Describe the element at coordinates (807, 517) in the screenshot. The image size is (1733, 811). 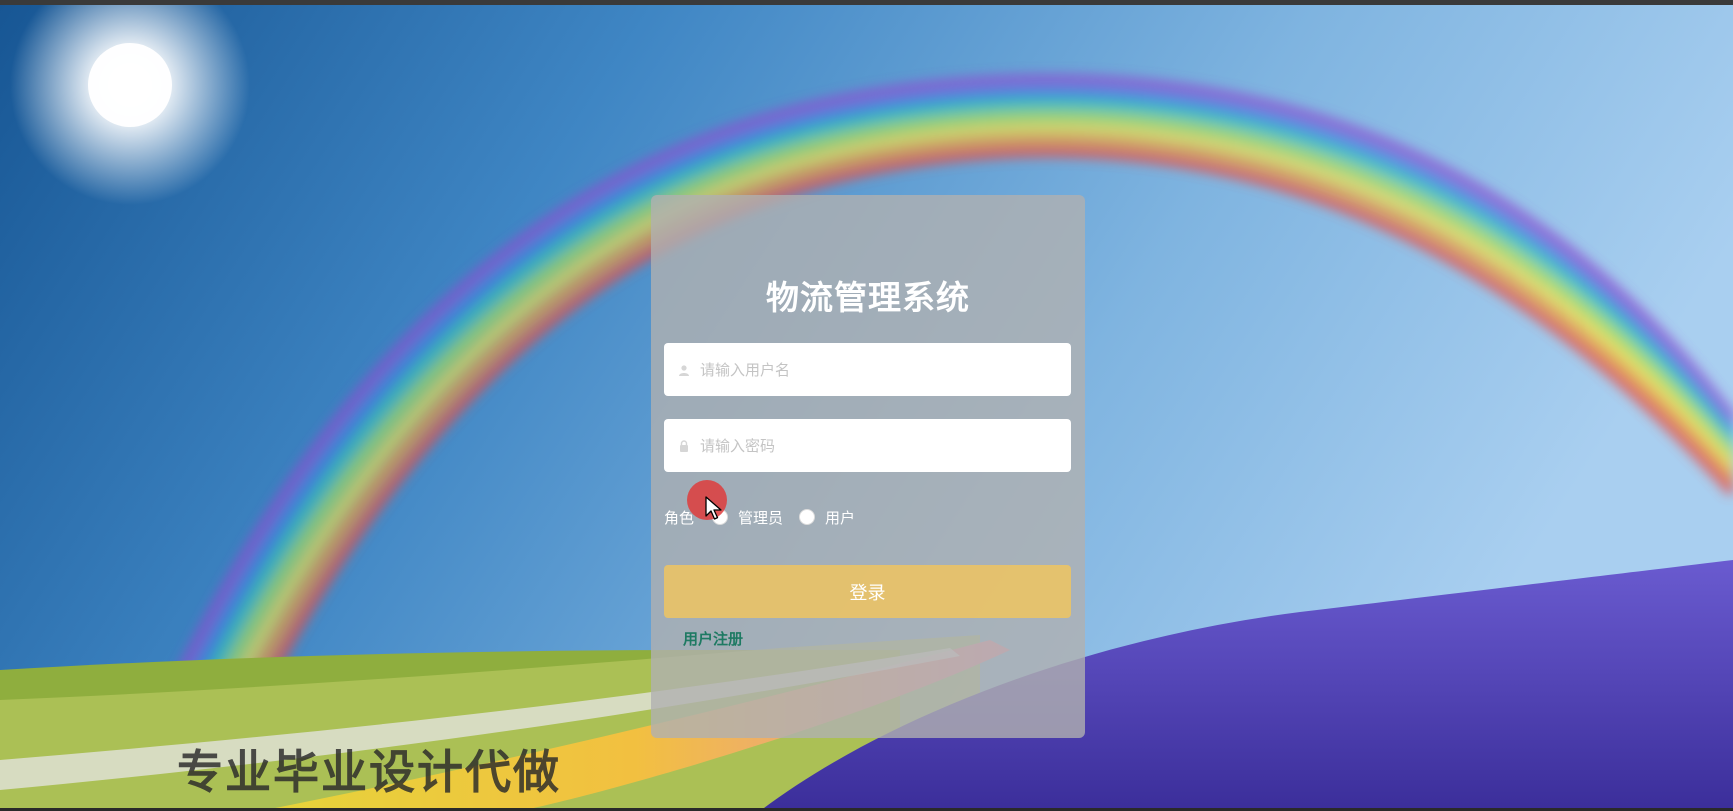
I see `role-user-radio` at that location.